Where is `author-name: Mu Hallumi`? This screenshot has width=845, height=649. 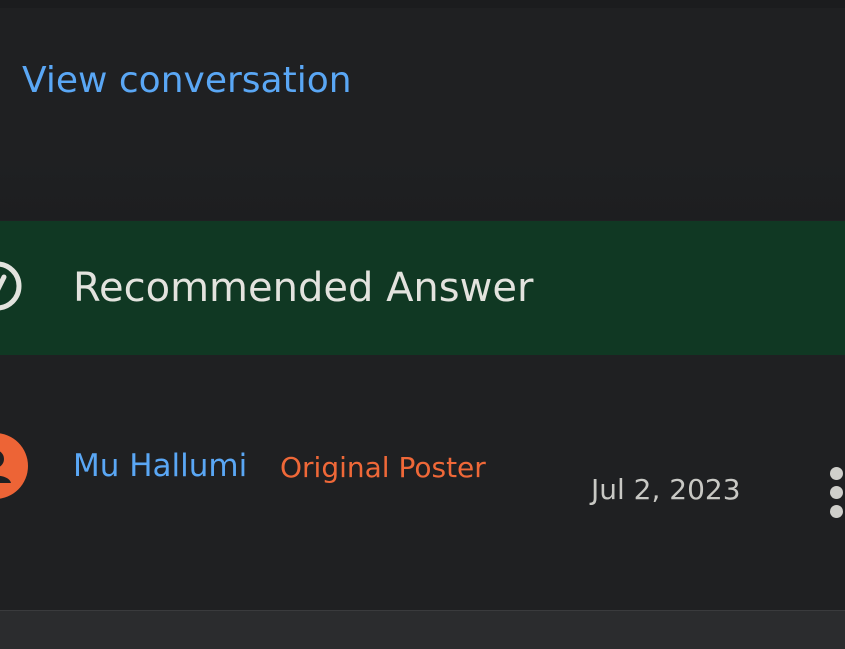
author-name: Mu Hallumi is located at coordinates (160, 466).